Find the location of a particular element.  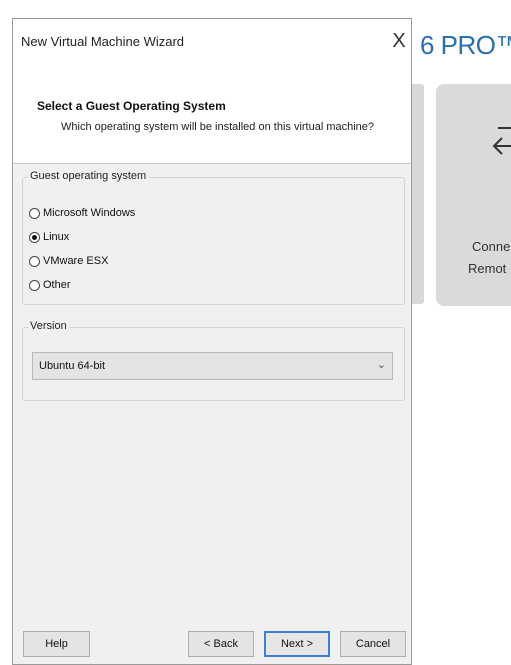

radio-other: Other is located at coordinates (50, 285).